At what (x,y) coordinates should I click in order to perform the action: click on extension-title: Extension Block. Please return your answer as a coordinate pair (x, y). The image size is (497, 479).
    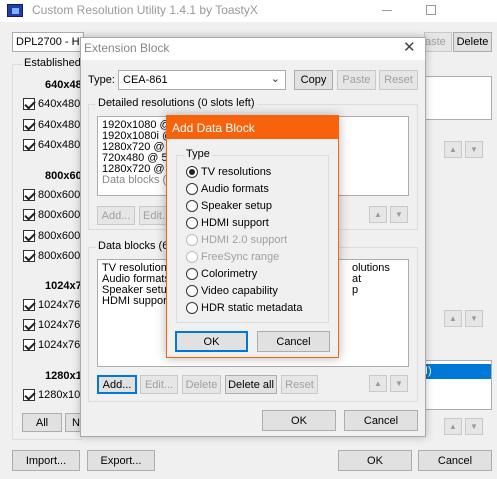
    Looking at the image, I should click on (127, 48).